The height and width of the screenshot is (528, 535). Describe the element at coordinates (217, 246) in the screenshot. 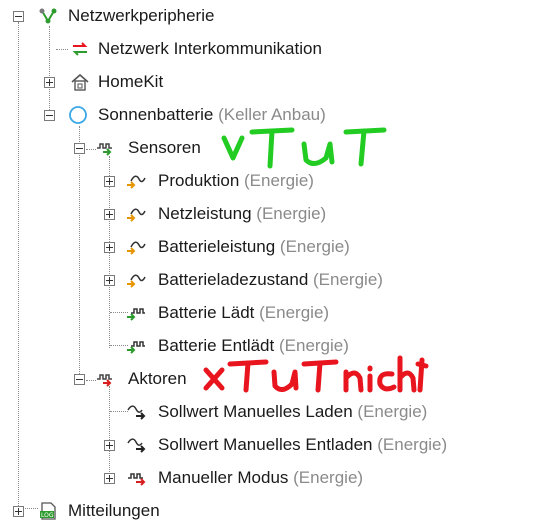

I see `sensor-name: Batterieleistung` at that location.